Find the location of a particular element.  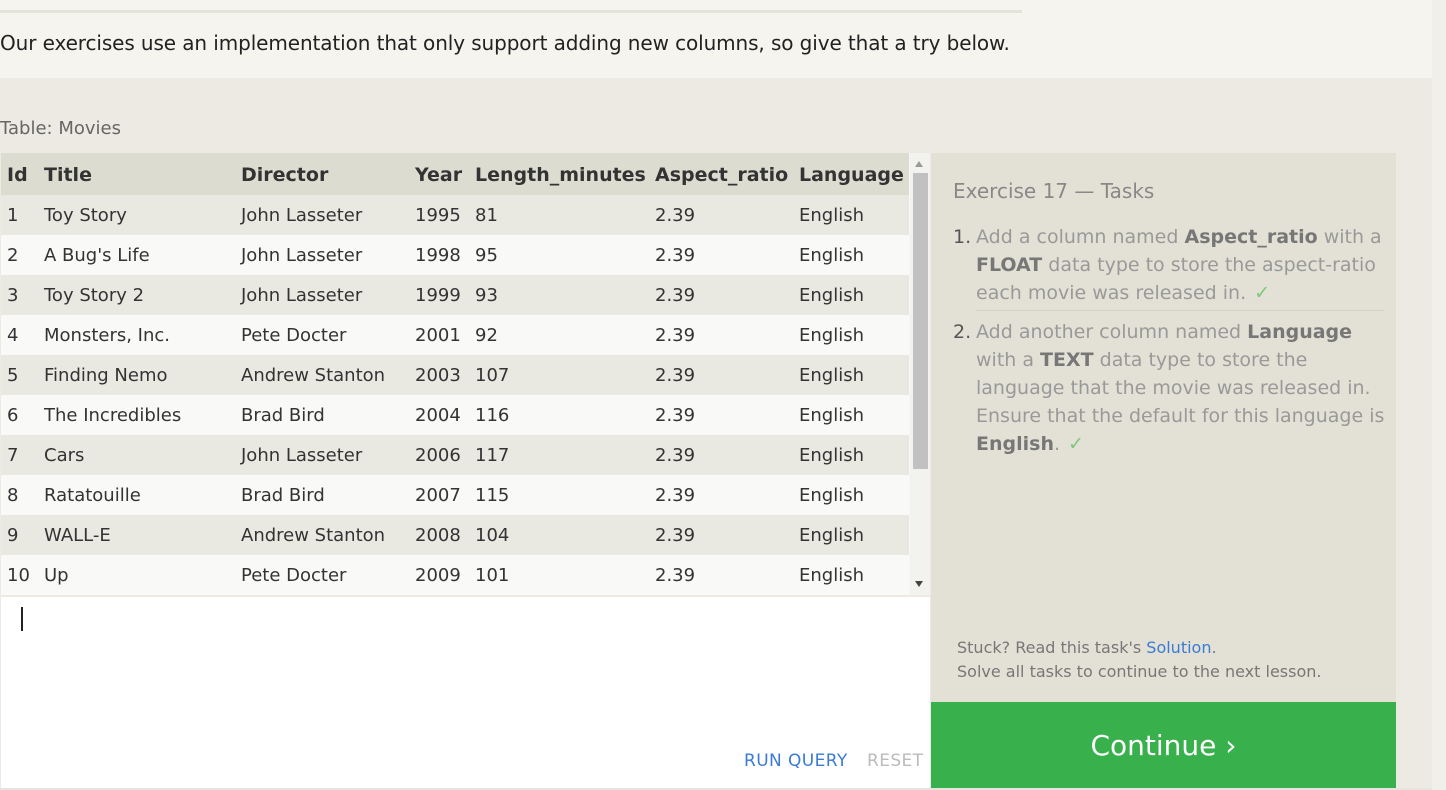

text-caret is located at coordinates (22, 619).